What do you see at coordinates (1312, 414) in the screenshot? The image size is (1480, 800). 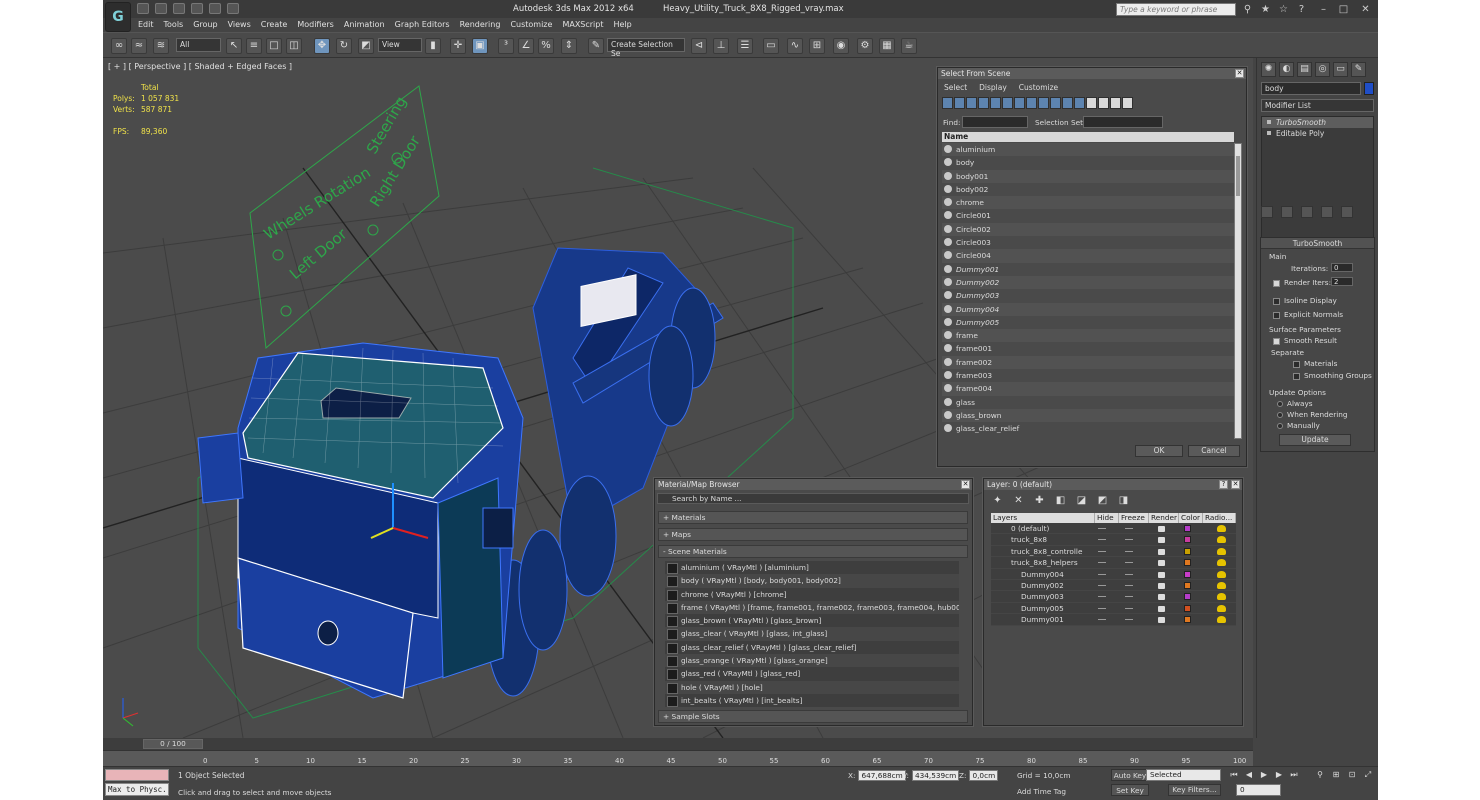 I see `when-rendering-row: When Rendering` at bounding box center [1312, 414].